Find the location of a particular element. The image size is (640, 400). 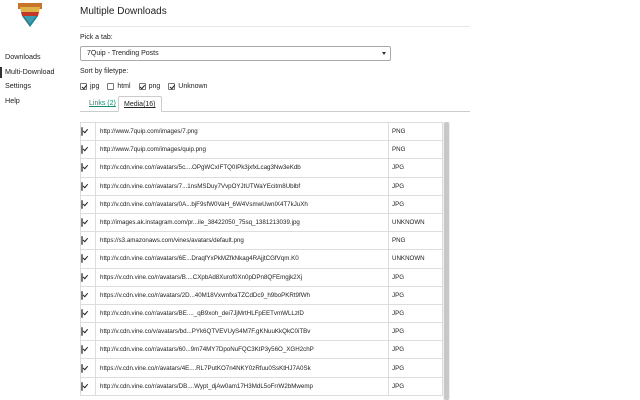

tab-select-value: 7Quip - Trending Posts is located at coordinates (123, 53).